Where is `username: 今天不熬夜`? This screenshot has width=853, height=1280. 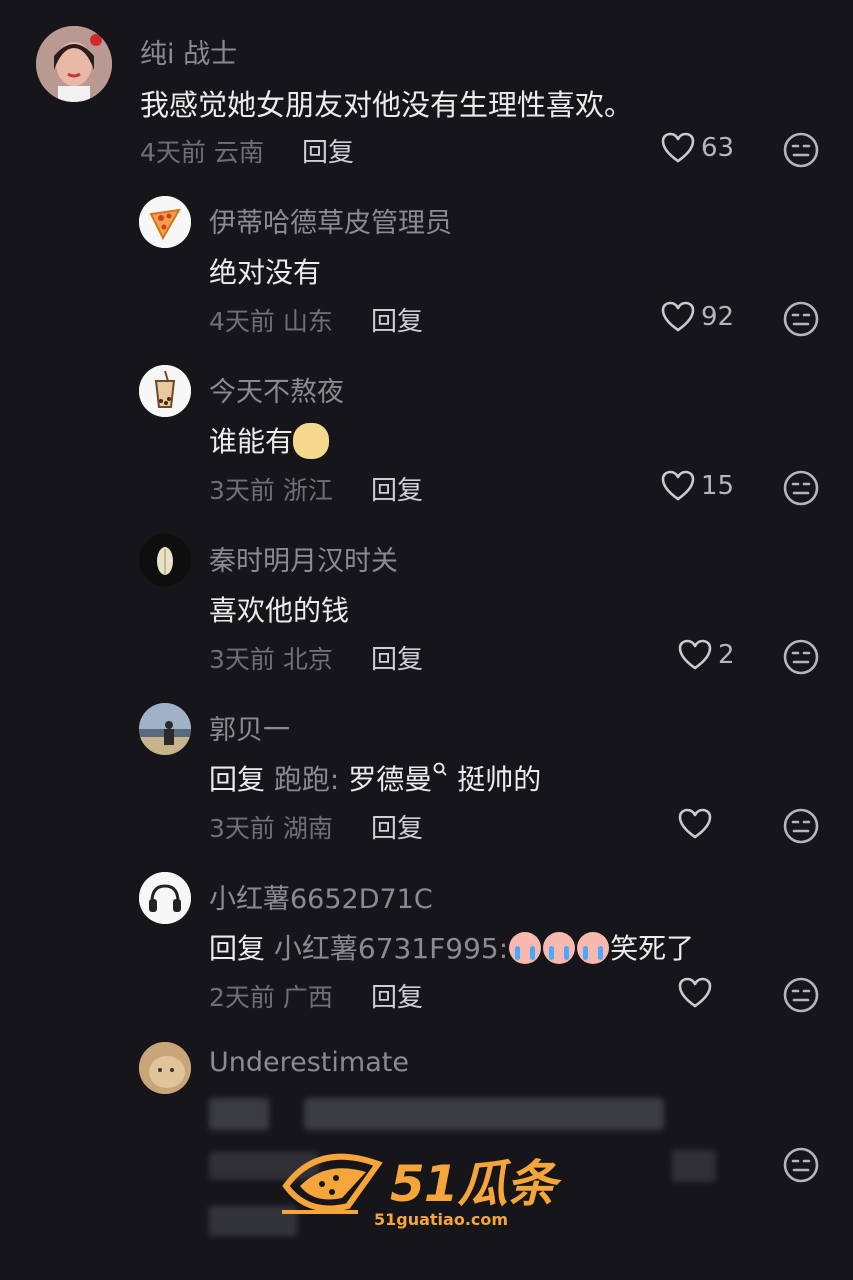
username: 今天不熬夜 is located at coordinates (276, 389).